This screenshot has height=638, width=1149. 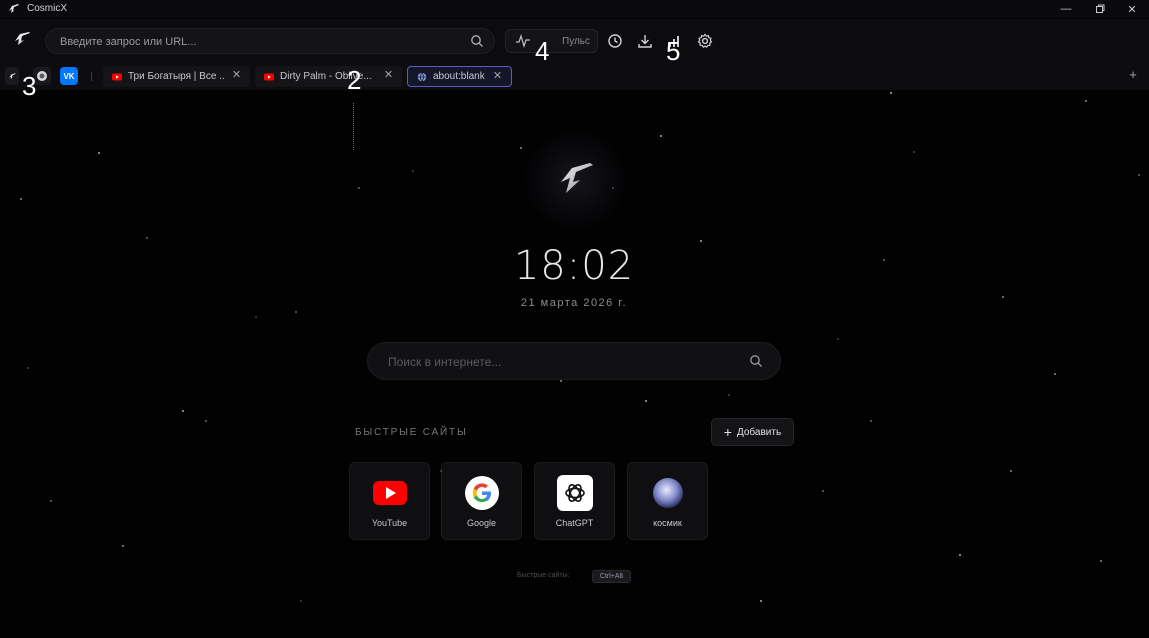 I want to click on pulse-button: Пульс, so click(x=551, y=41).